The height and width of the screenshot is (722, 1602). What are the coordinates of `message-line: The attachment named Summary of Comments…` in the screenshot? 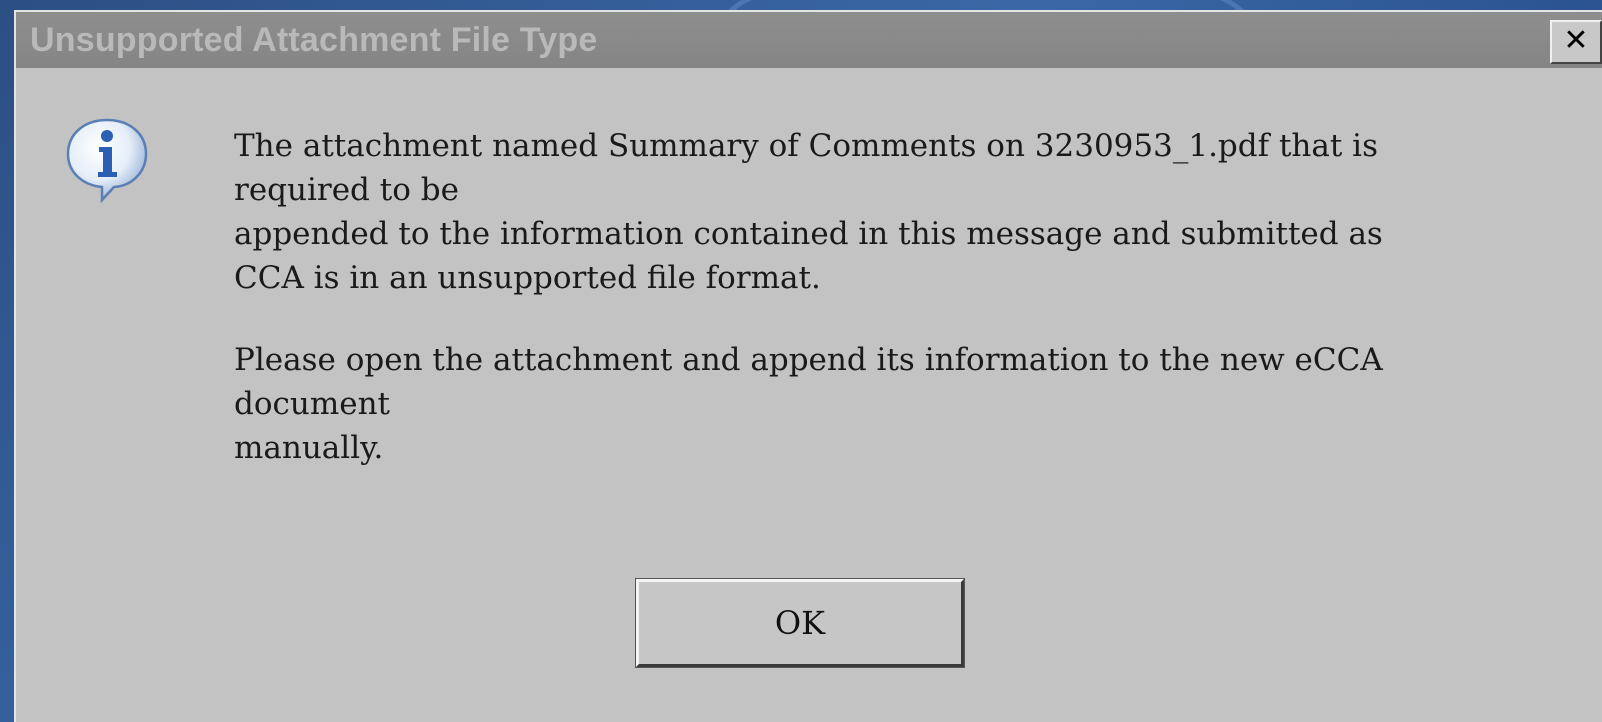 It's located at (806, 146).